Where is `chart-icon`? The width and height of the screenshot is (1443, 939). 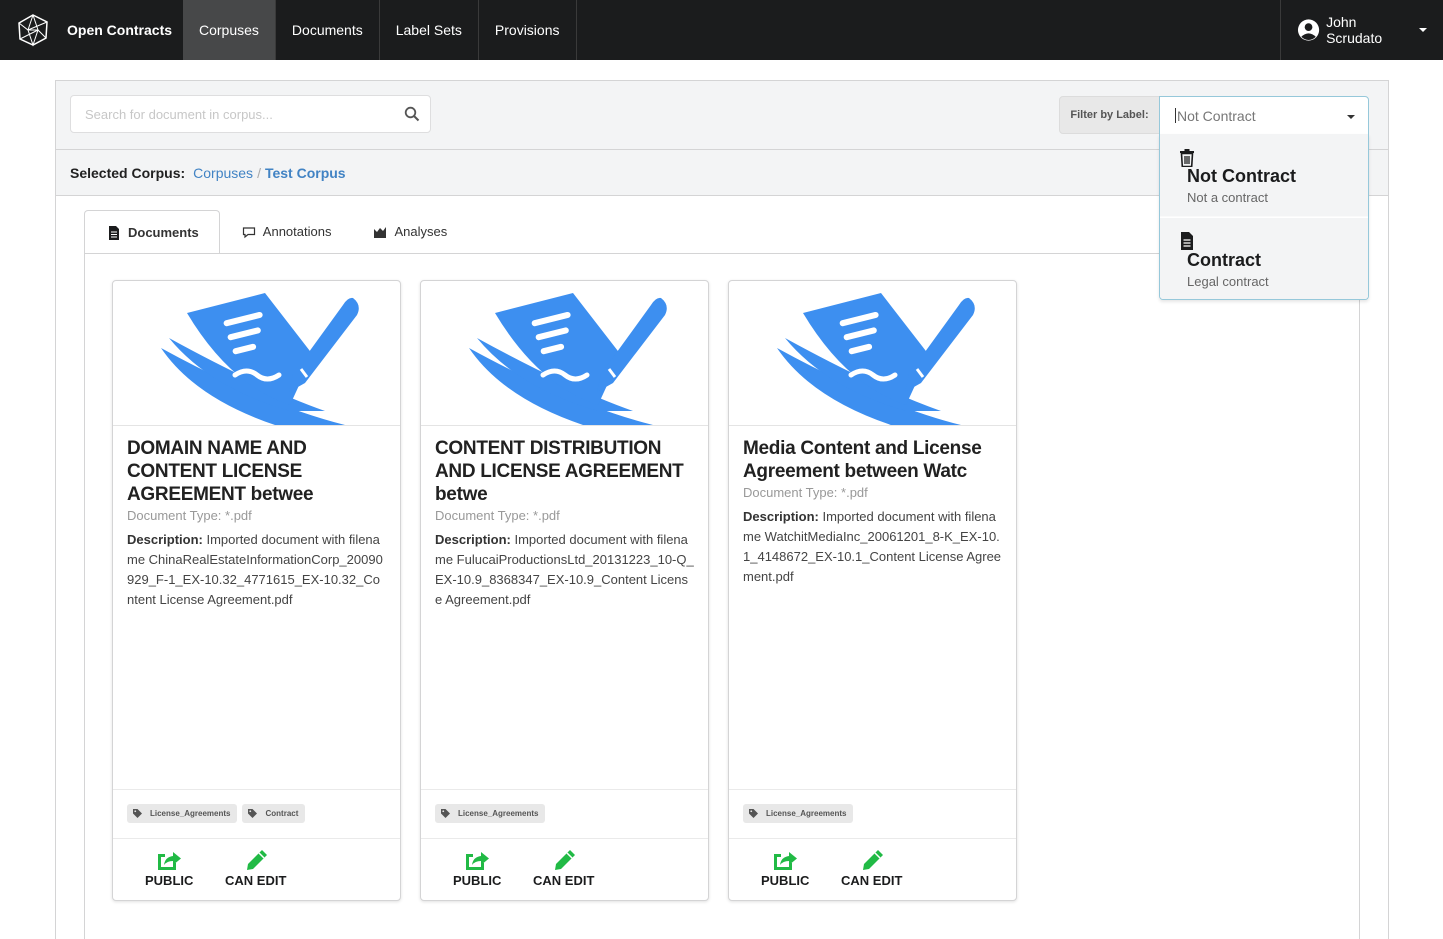 chart-icon is located at coordinates (380, 232).